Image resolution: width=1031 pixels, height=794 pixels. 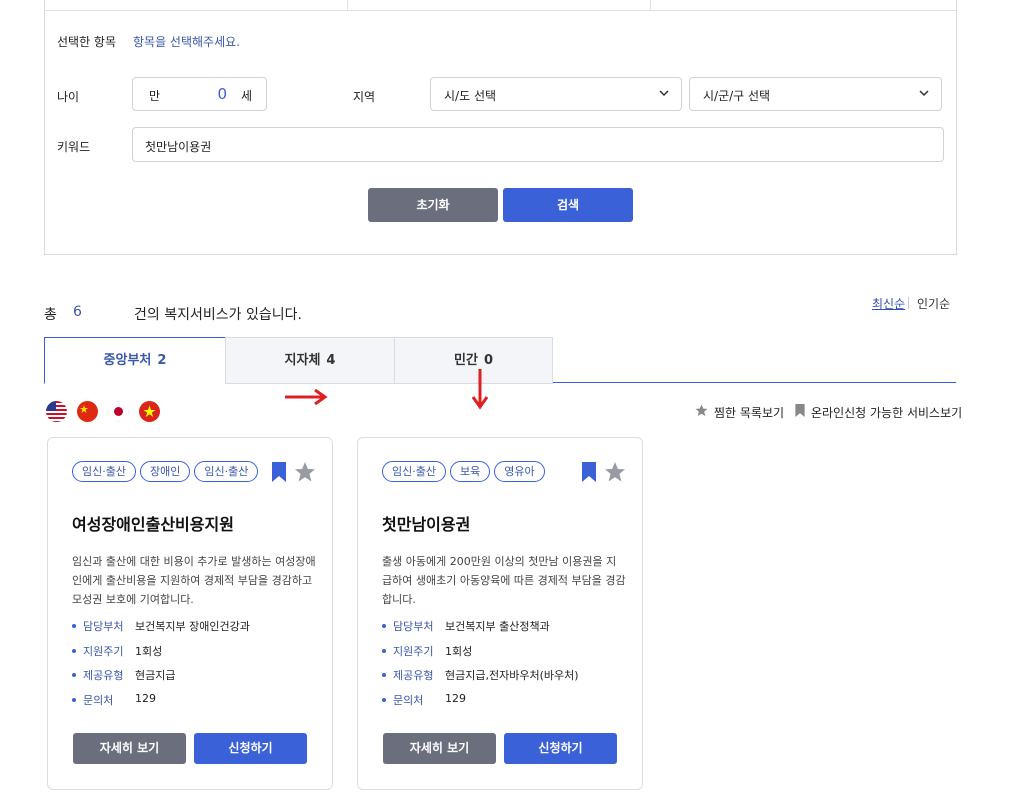 I want to click on filter-category-strip, so click(x=500, y=5).